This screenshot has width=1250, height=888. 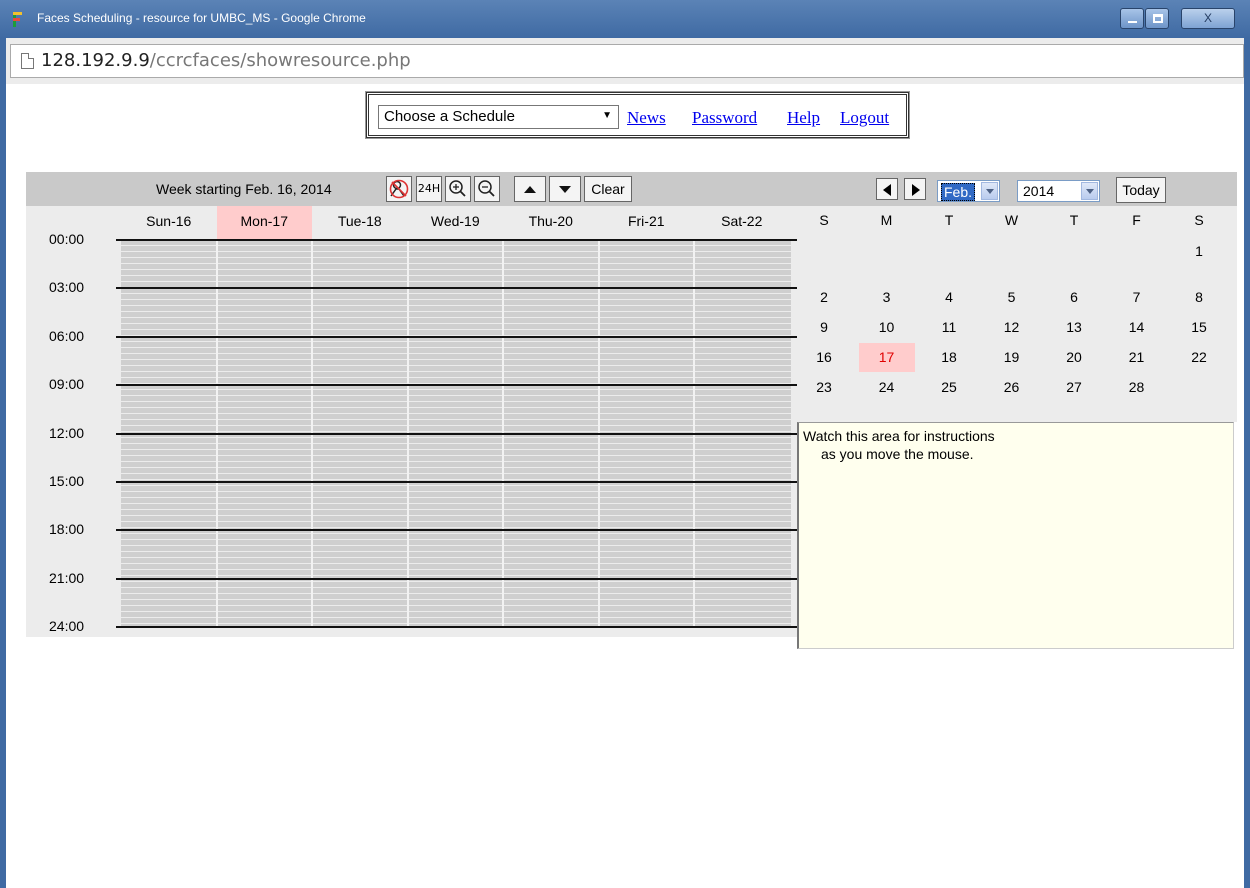 What do you see at coordinates (67, 529) in the screenshot?
I see `hour-label: 18:00` at bounding box center [67, 529].